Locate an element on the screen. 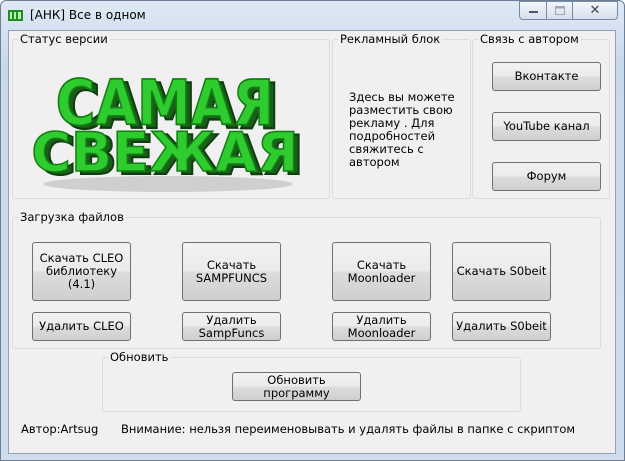  maximize-icon is located at coordinates (559, 10).